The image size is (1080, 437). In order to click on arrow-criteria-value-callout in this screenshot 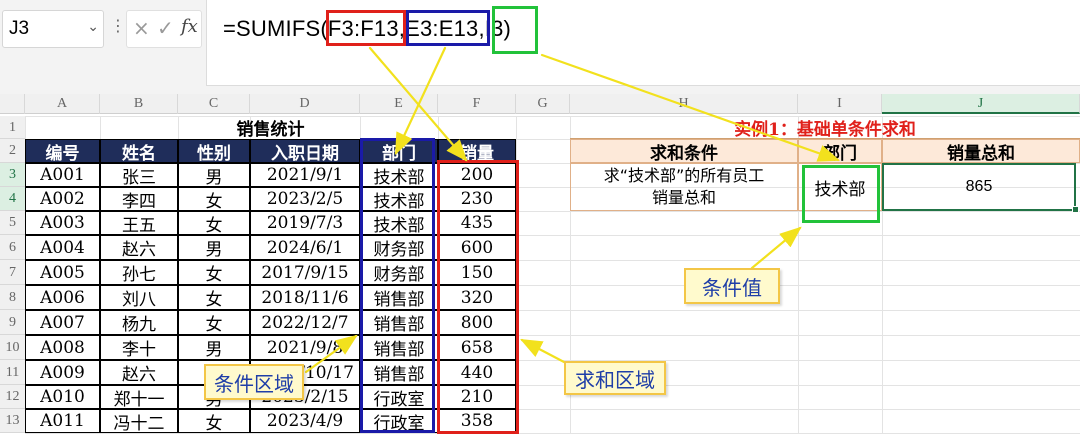, I will do `click(776, 248)`.